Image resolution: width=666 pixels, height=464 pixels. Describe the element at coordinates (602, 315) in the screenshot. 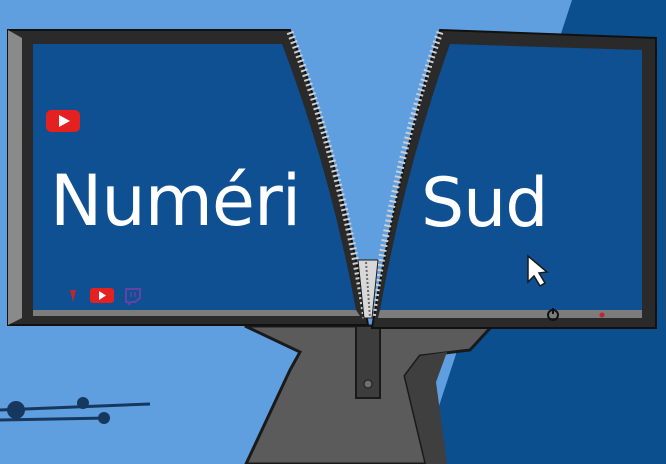

I see `power-led-icon` at that location.